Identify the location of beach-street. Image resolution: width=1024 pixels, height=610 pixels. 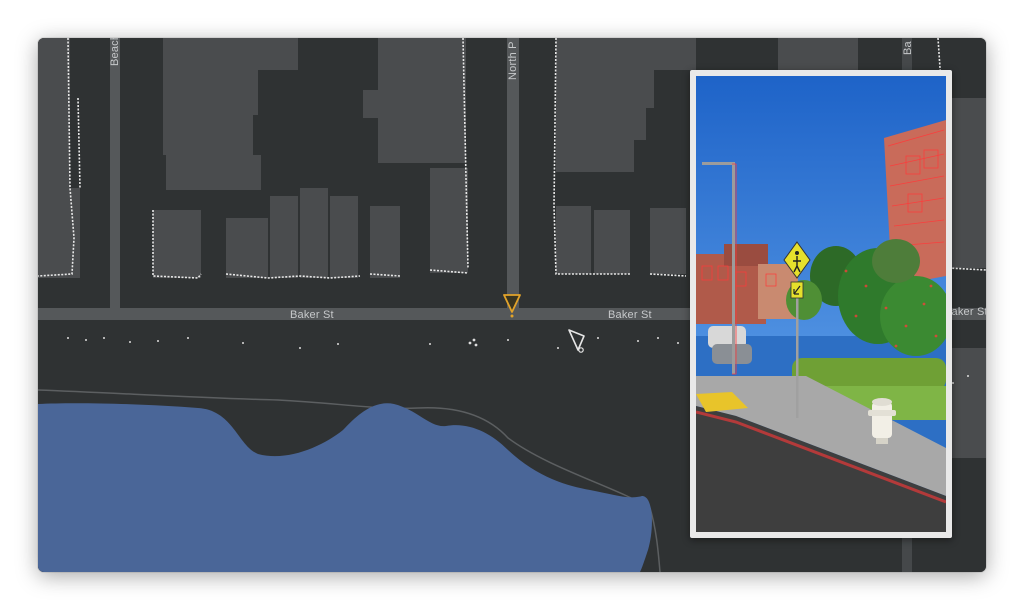
(115, 175).